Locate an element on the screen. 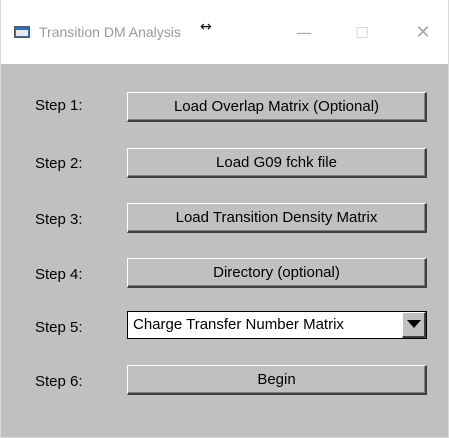 The height and width of the screenshot is (438, 449). analysis-type-selected-value: Charge Transfer Number Matrix is located at coordinates (238, 324).